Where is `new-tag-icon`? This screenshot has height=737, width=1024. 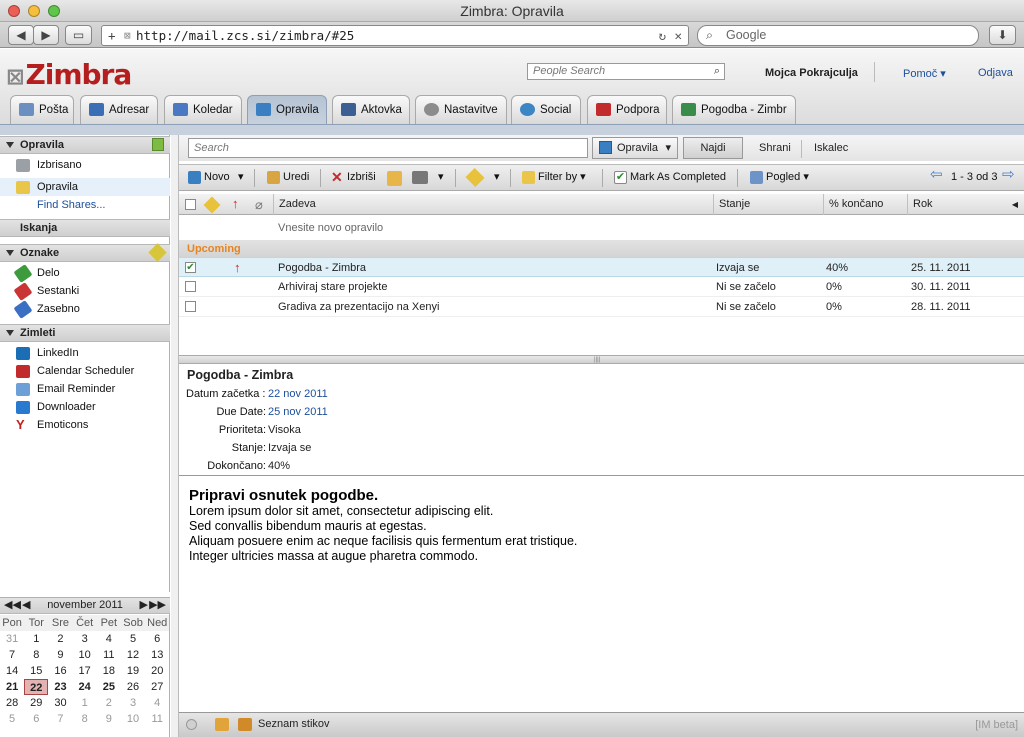 new-tag-icon is located at coordinates (157, 252).